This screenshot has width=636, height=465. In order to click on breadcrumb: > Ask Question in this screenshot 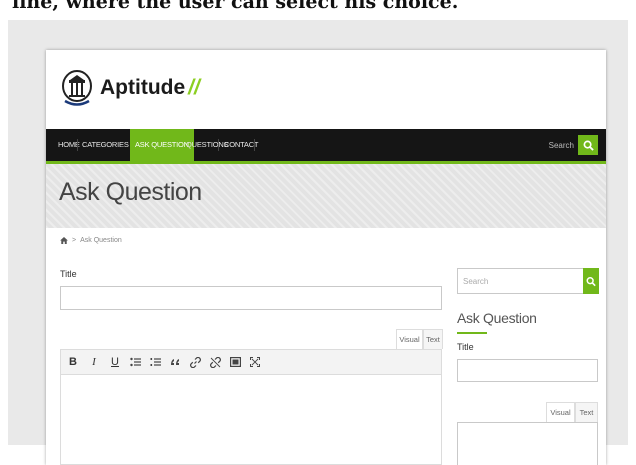, I will do `click(91, 240)`.